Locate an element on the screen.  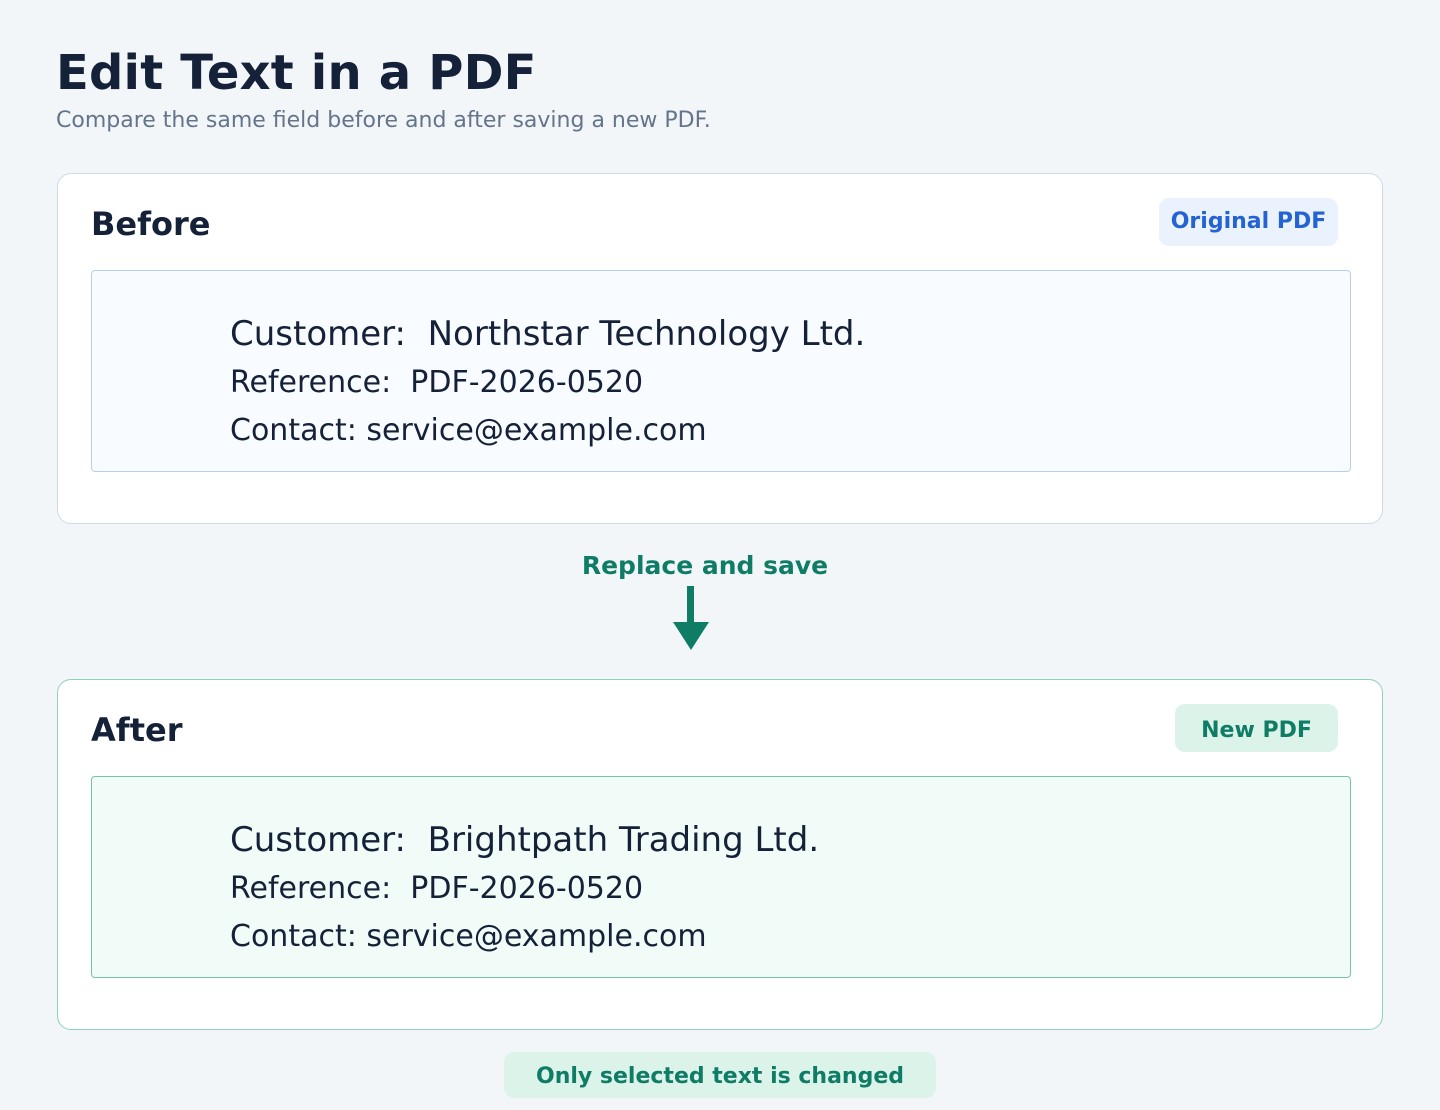
after-customer-line: Customer: Brightpath Trading Ltd. is located at coordinates (525, 840).